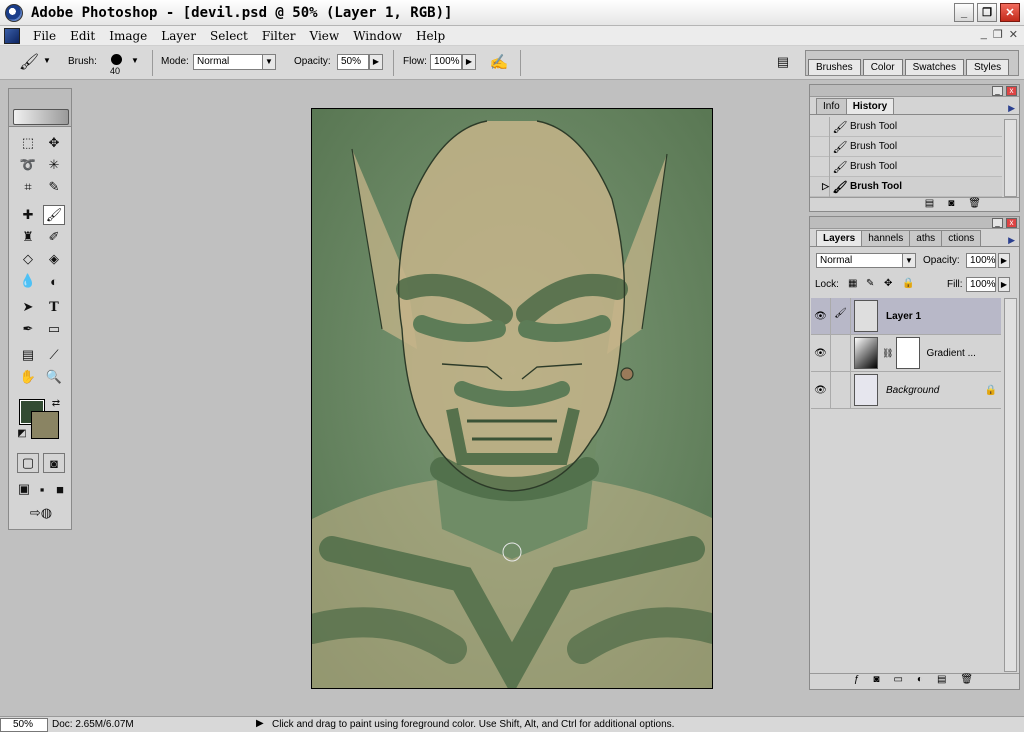 The height and width of the screenshot is (732, 1024). I want to click on path-selection-tool-icon: ➤, so click(28, 307).